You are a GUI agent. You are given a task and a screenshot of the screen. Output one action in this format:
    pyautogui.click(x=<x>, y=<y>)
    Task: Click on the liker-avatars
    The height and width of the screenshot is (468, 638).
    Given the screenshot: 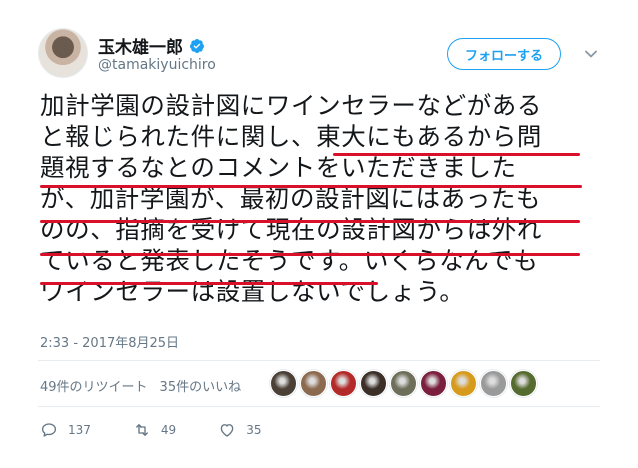 What is the action you would take?
    pyautogui.click(x=403, y=383)
    